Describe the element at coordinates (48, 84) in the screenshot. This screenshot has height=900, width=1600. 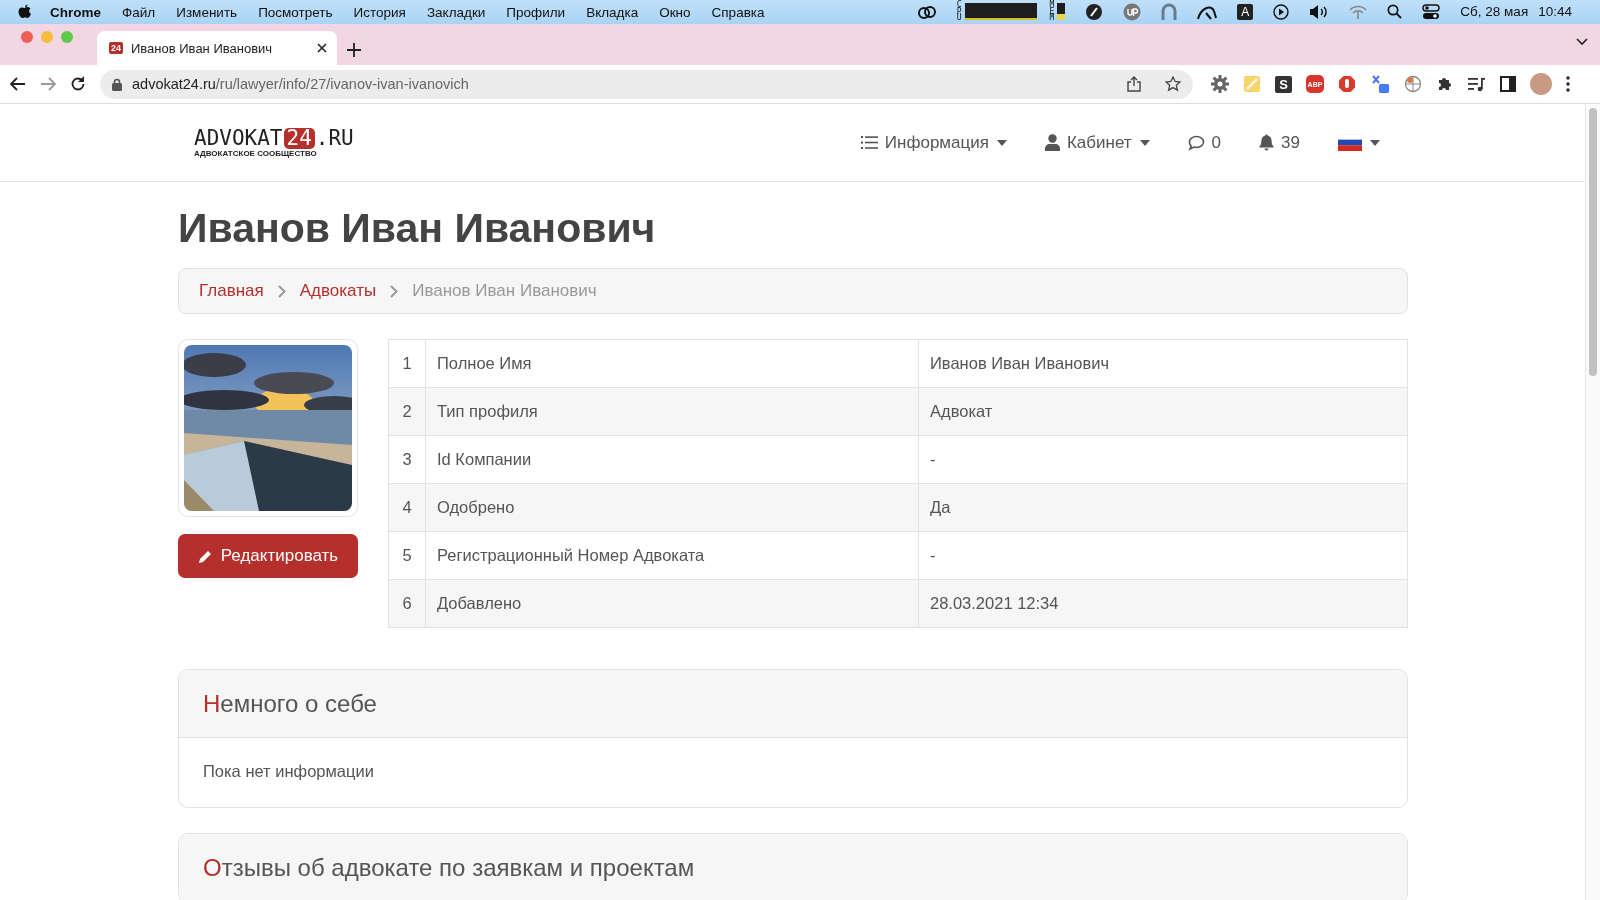
I see `forward-arrow-icon` at that location.